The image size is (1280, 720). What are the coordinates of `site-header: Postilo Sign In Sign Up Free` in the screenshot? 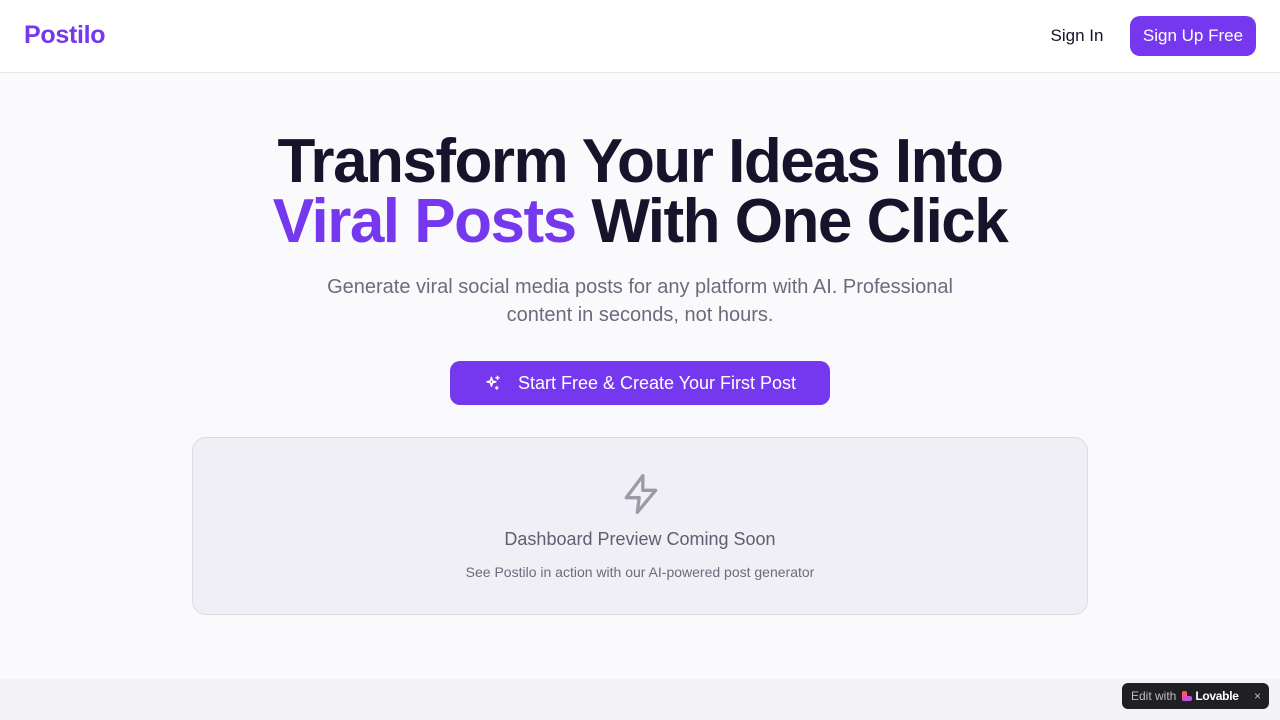 It's located at (640, 36).